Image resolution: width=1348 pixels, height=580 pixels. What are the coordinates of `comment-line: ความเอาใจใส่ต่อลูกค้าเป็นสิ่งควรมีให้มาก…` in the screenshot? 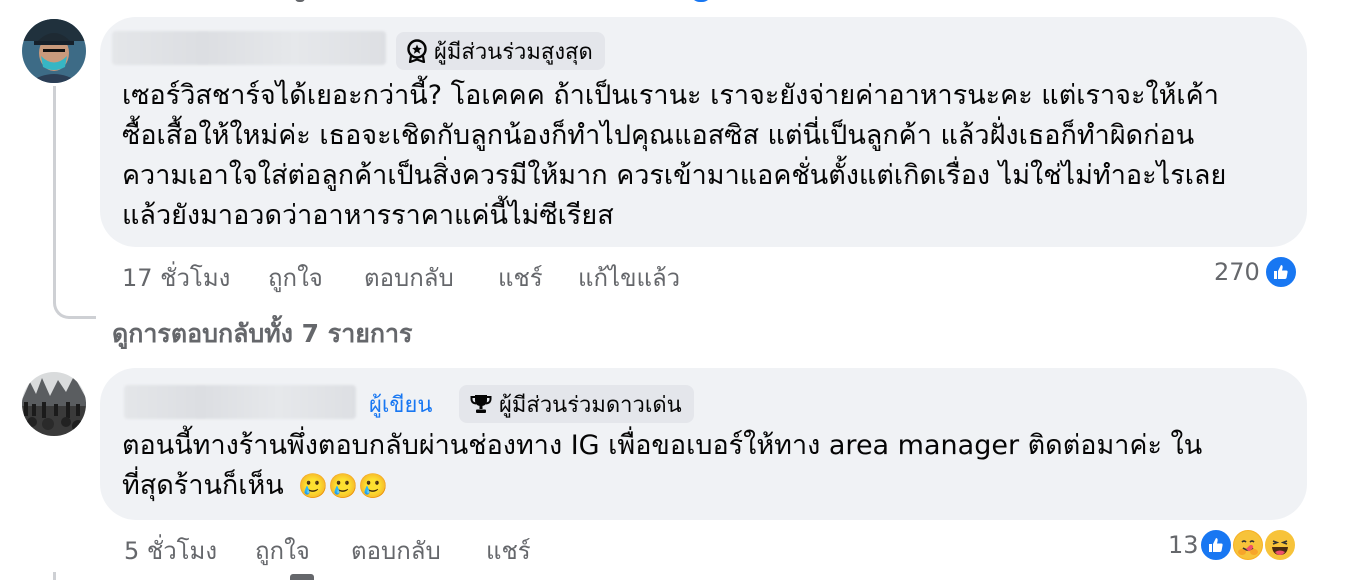 It's located at (674, 175).